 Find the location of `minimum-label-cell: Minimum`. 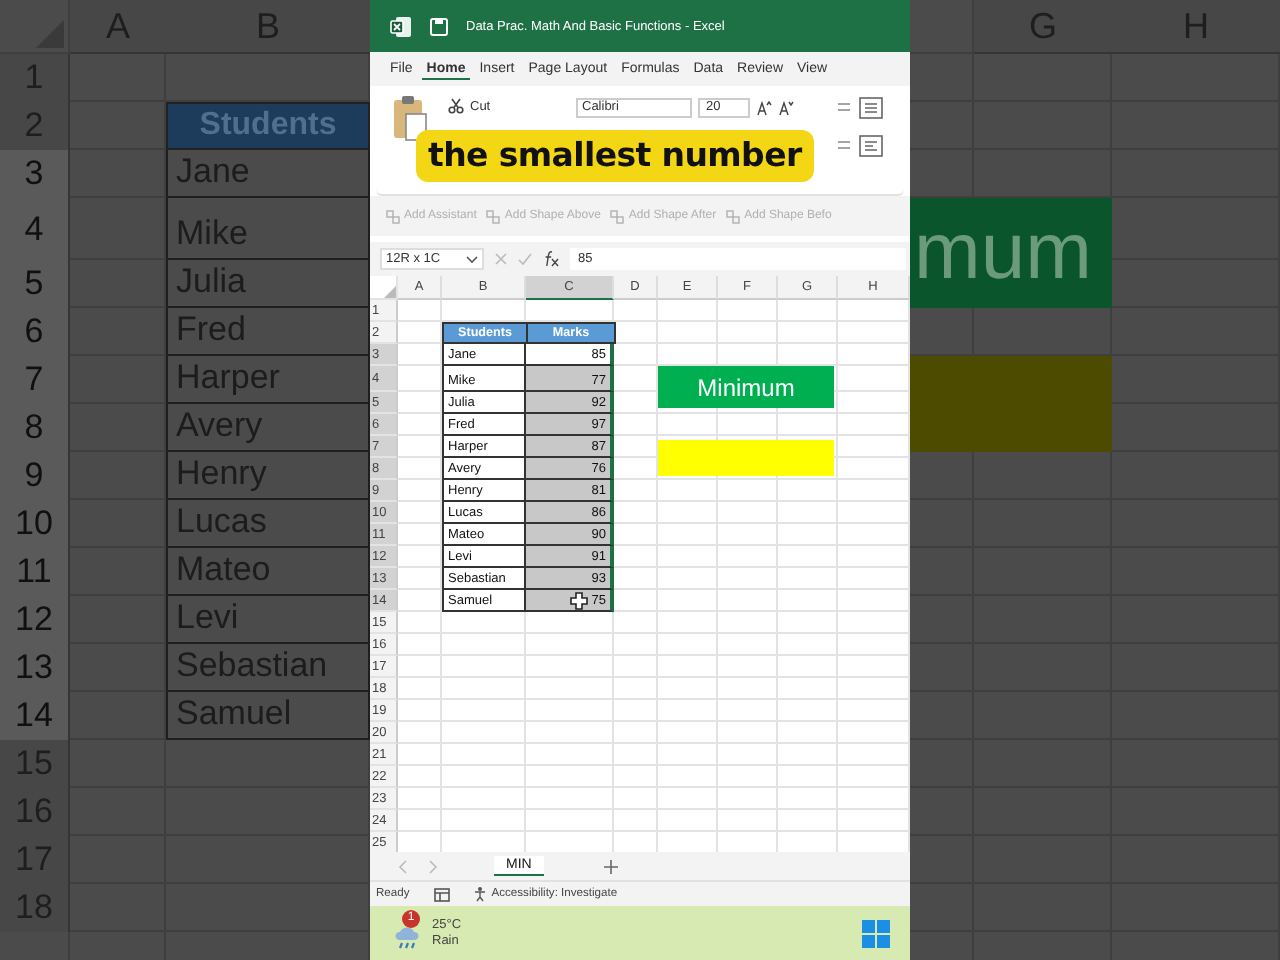

minimum-label-cell: Minimum is located at coordinates (746, 387).